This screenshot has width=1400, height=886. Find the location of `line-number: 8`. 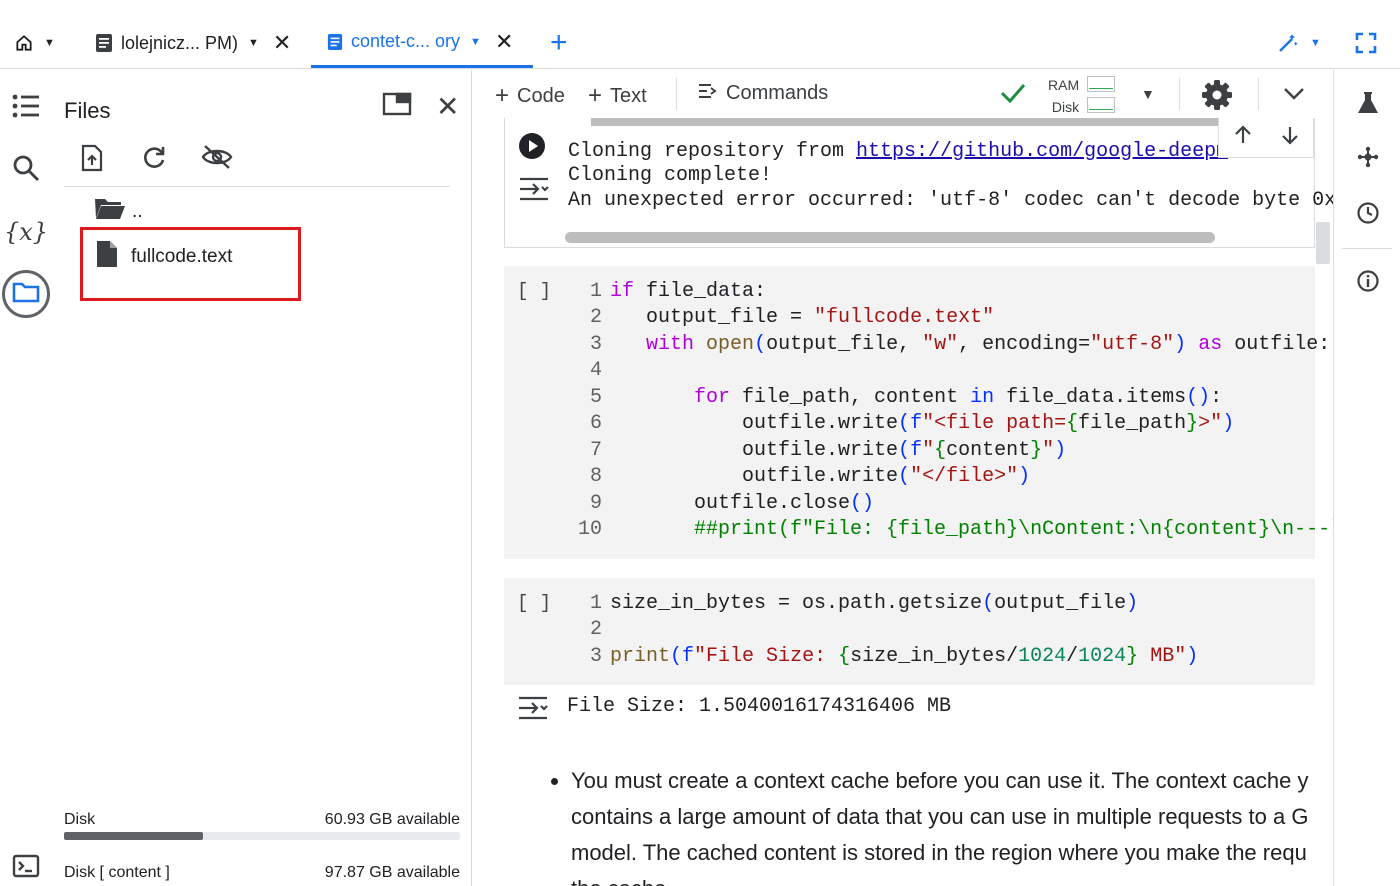

line-number: 8 is located at coordinates (595, 476).